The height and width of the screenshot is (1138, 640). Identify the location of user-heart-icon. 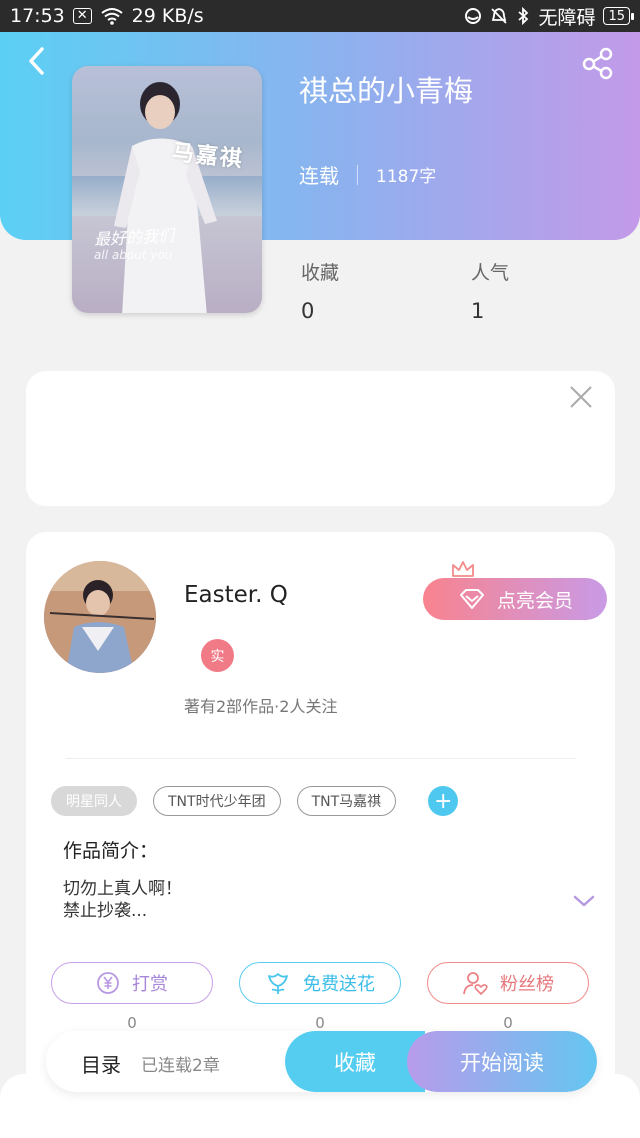
(475, 983).